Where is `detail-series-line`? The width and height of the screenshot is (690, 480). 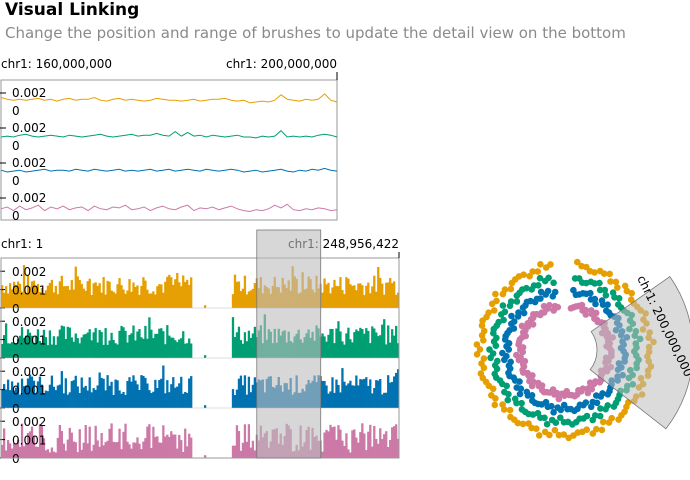
detail-series-line is located at coordinates (169, 208).